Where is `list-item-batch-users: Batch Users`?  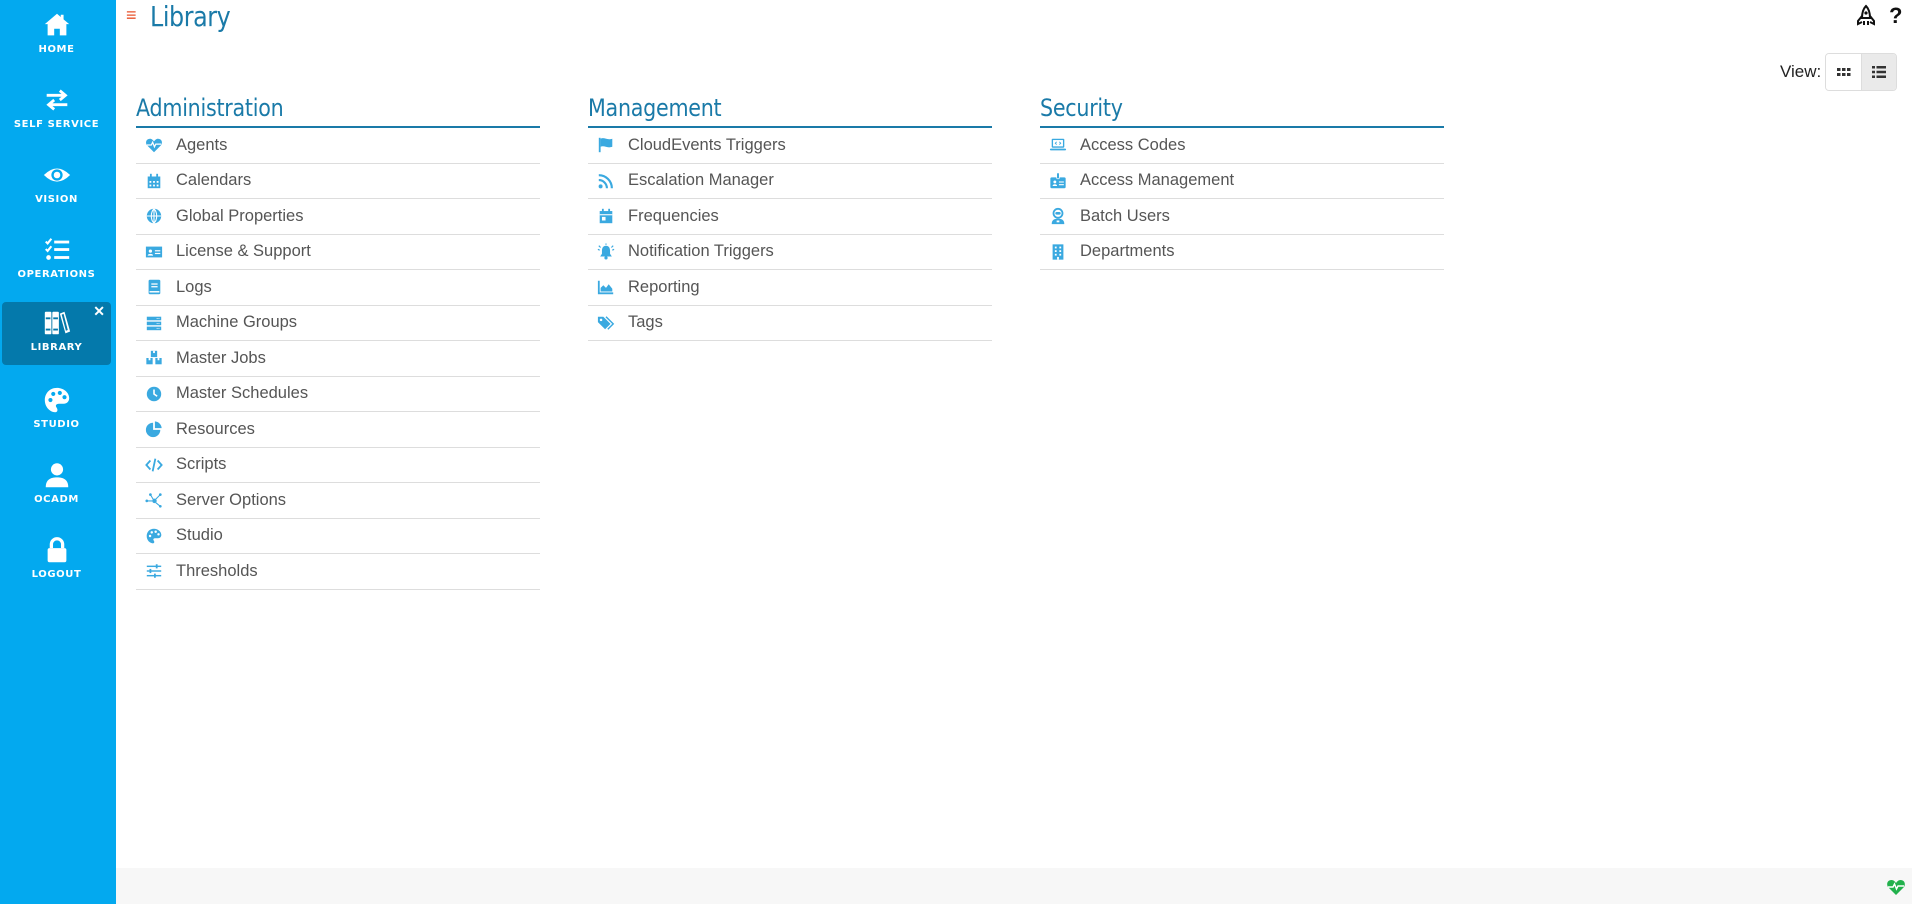
list-item-batch-users: Batch Users is located at coordinates (1242, 217).